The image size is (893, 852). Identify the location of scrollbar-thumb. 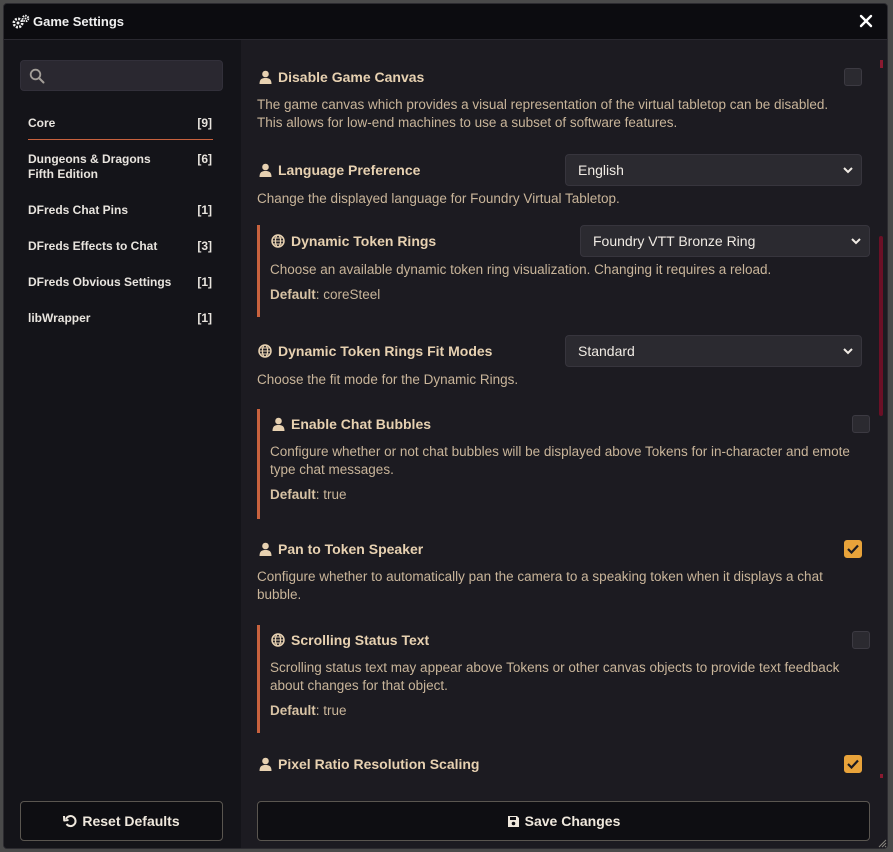
(881, 326).